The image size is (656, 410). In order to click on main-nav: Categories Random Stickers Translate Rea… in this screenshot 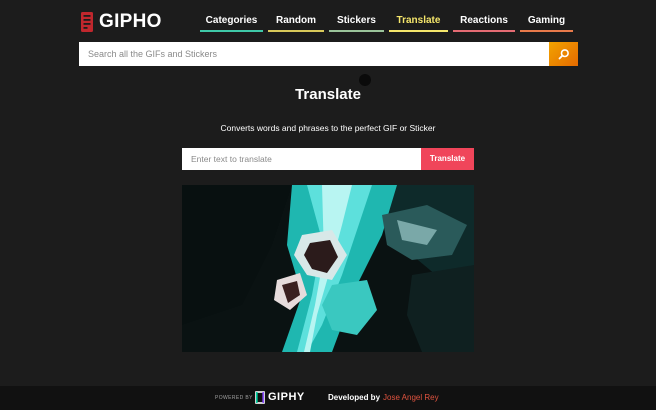, I will do `click(328, 22)`.